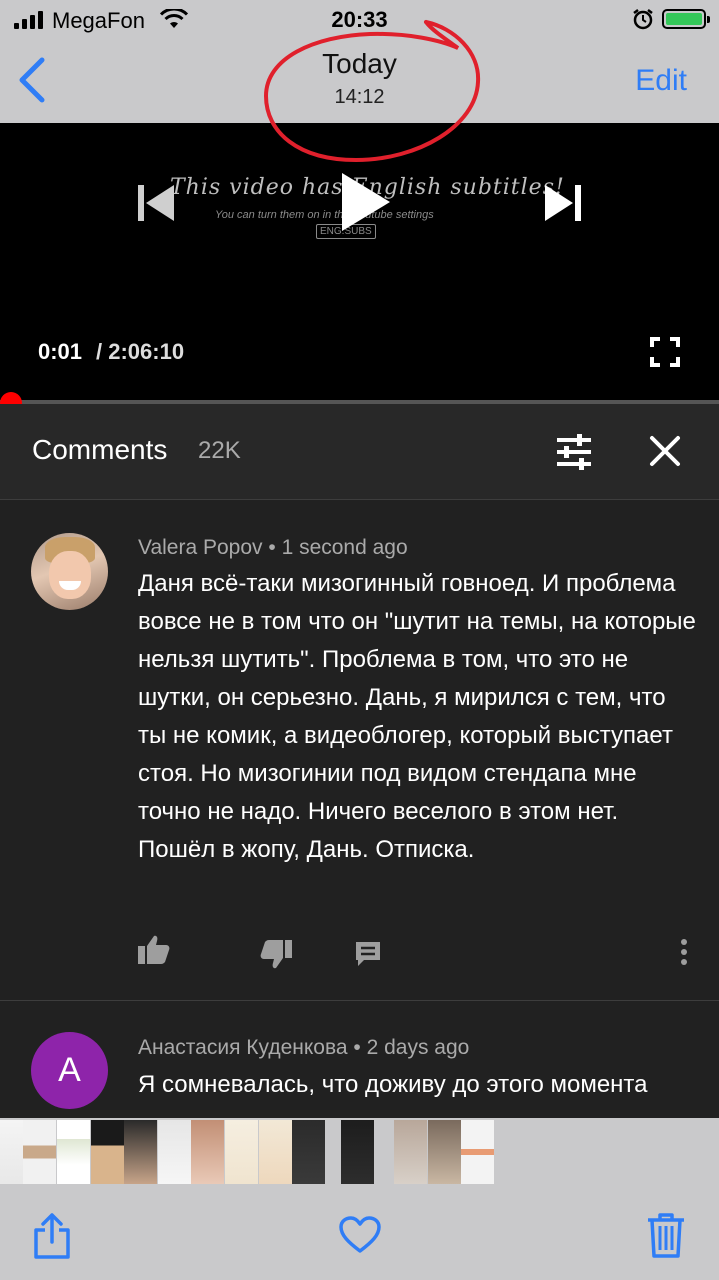 Image resolution: width=719 pixels, height=1280 pixels. Describe the element at coordinates (100, 449) in the screenshot. I see `comments-title: Comments` at that location.